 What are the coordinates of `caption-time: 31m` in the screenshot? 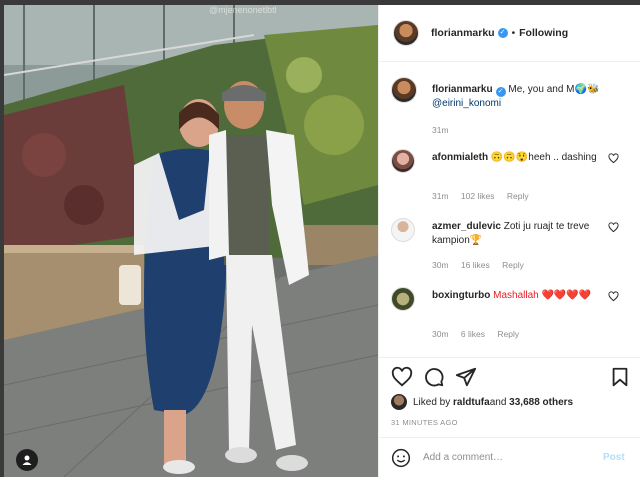 It's located at (440, 130).